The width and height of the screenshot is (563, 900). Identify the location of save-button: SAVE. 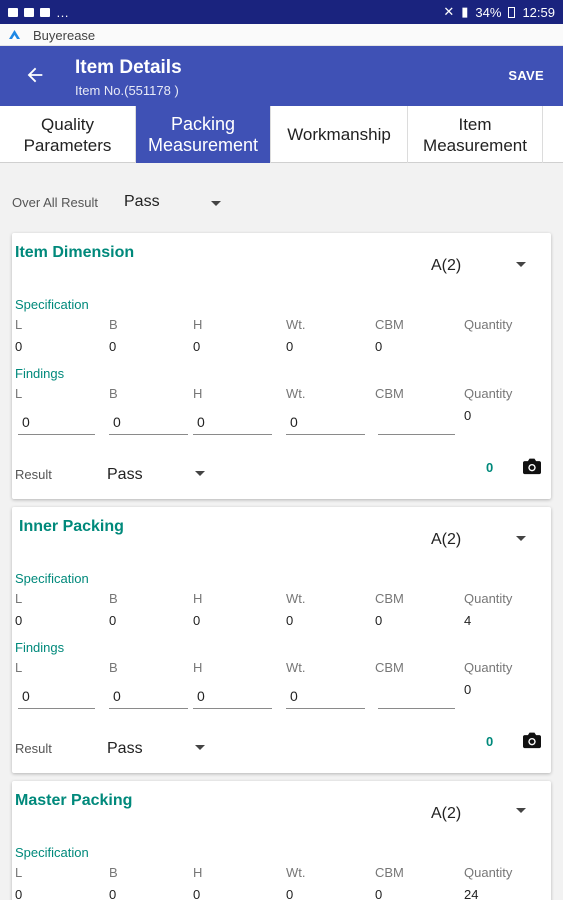
(526, 75).